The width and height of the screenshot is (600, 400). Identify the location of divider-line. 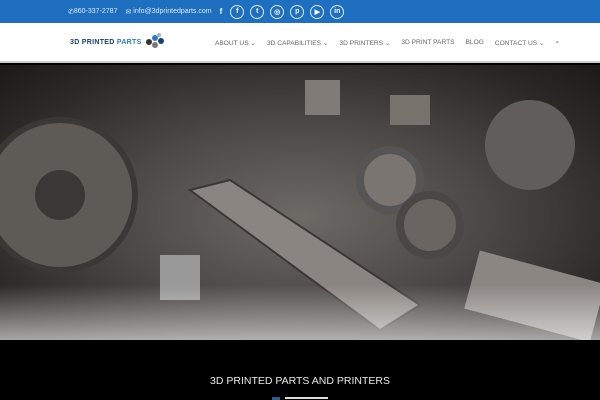
(306, 398).